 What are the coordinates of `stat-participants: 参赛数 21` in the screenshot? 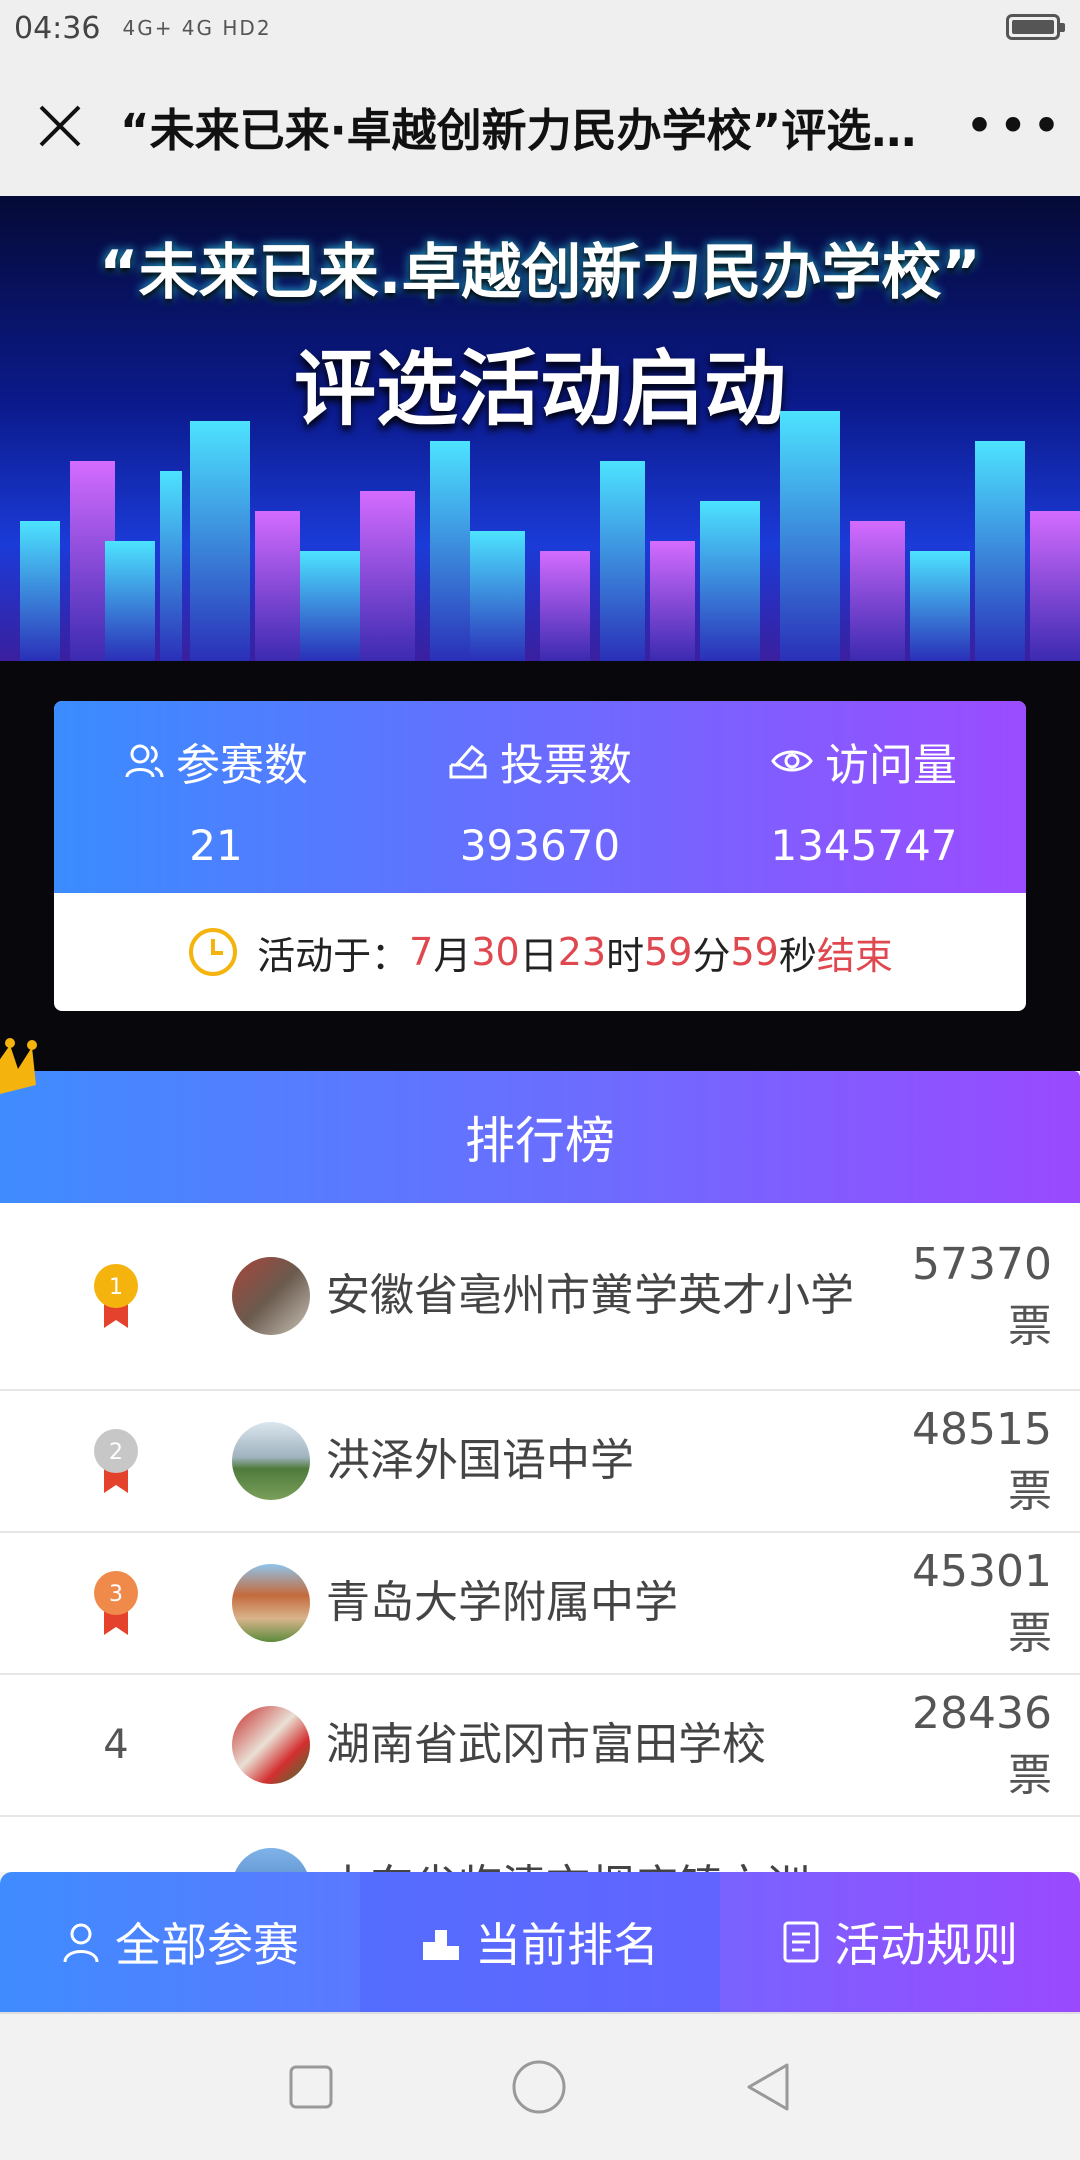 It's located at (216, 797).